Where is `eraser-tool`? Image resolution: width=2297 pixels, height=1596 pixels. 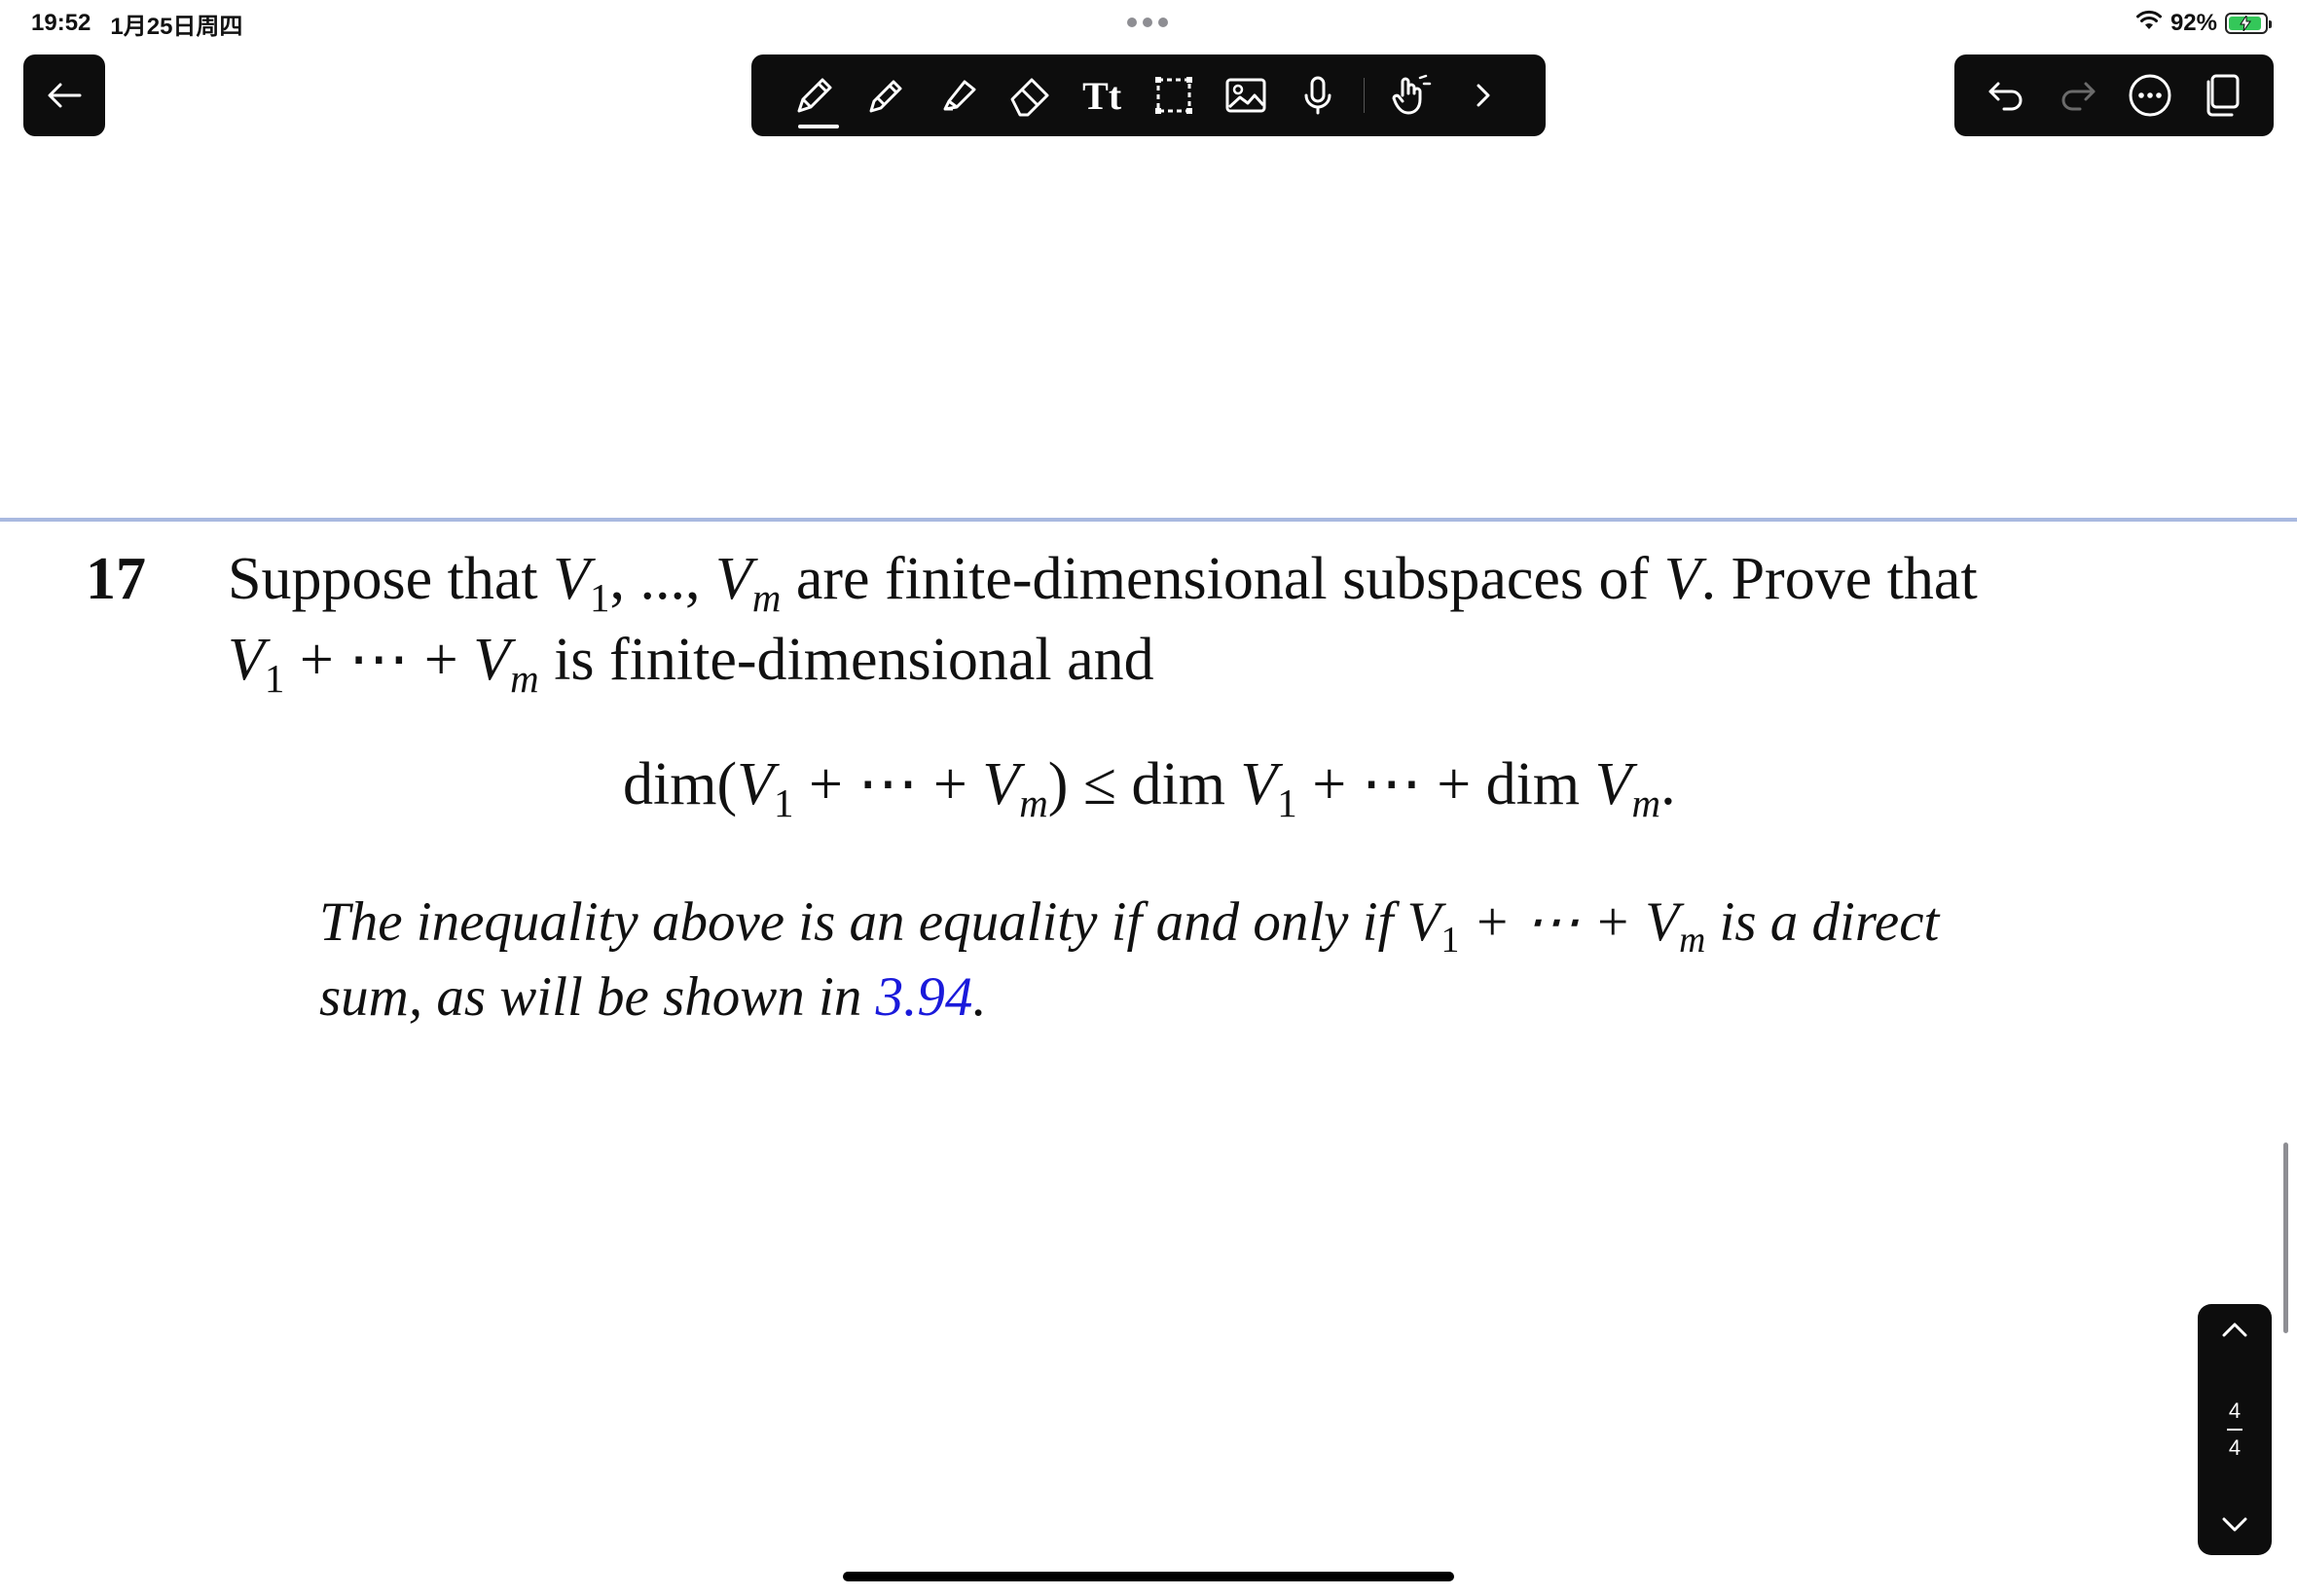 eraser-tool is located at coordinates (1030, 95).